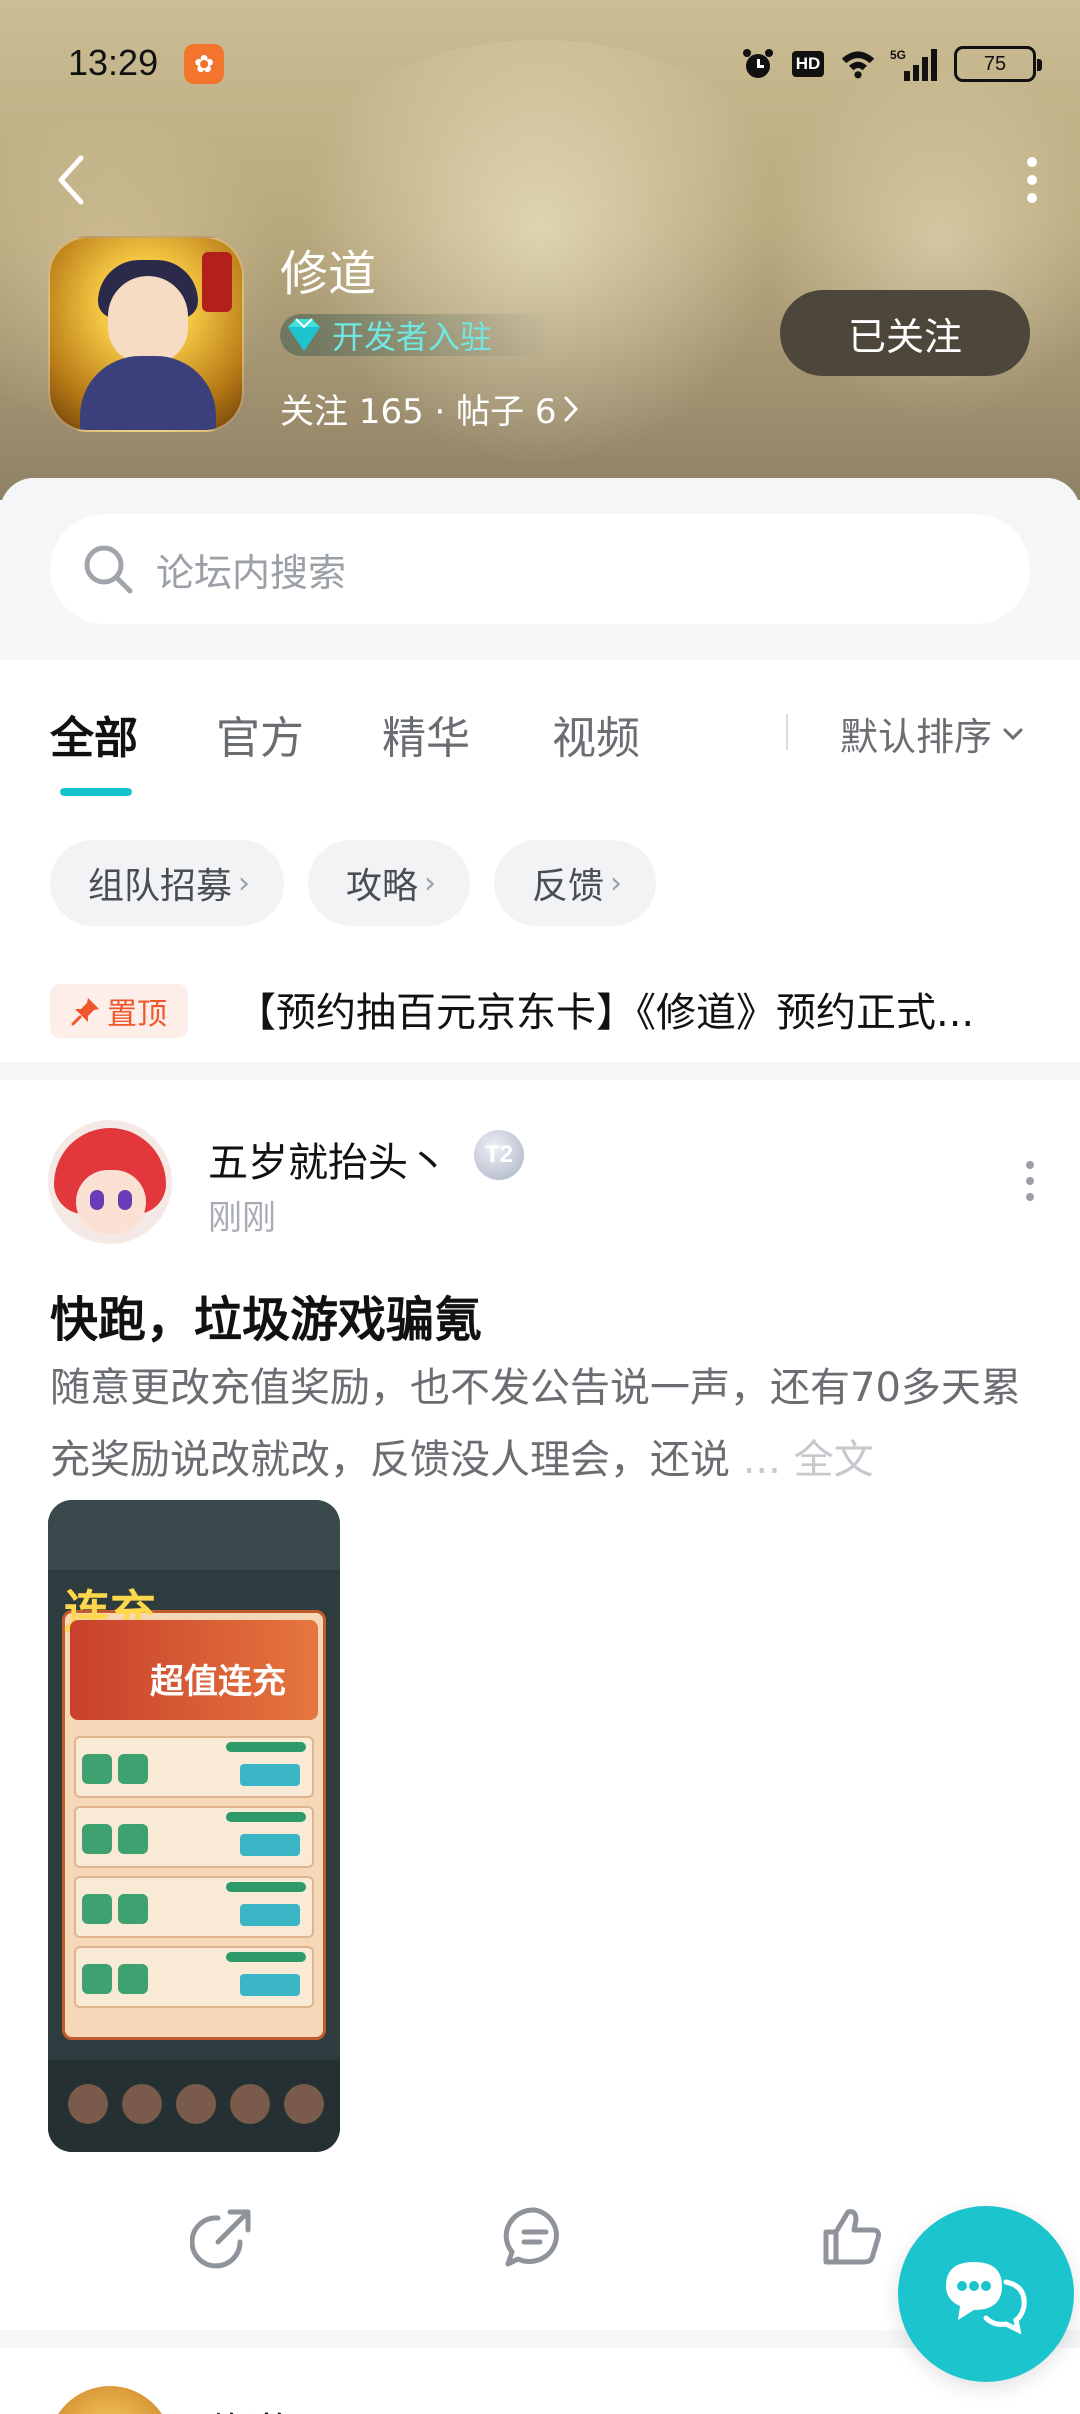  What do you see at coordinates (758, 64) in the screenshot?
I see `alarm-icon` at bounding box center [758, 64].